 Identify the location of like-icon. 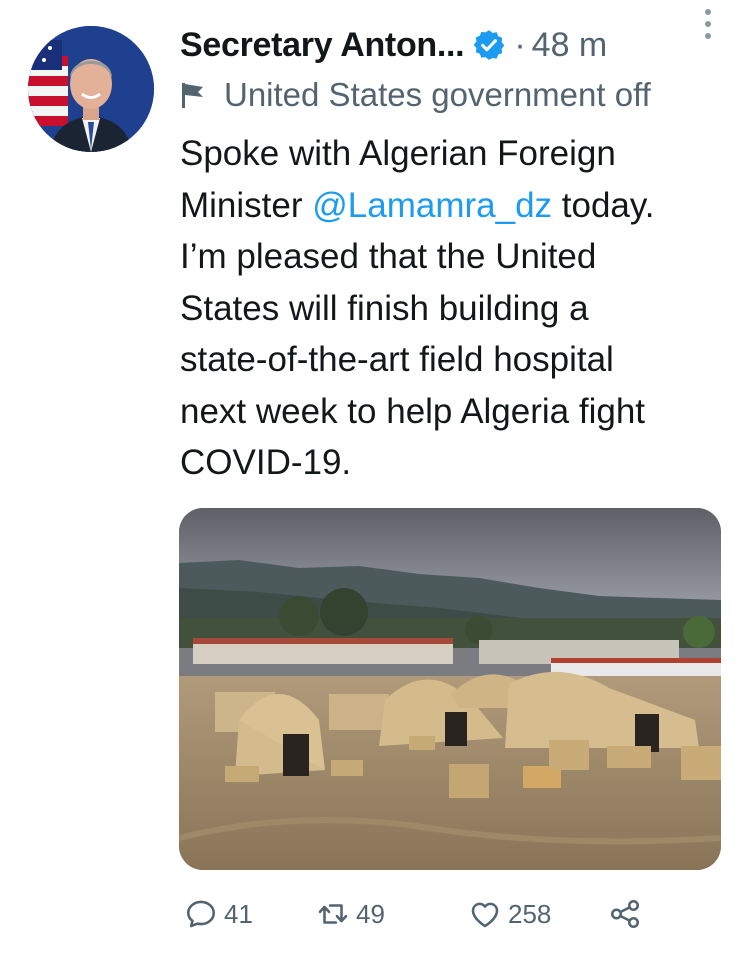
(485, 915).